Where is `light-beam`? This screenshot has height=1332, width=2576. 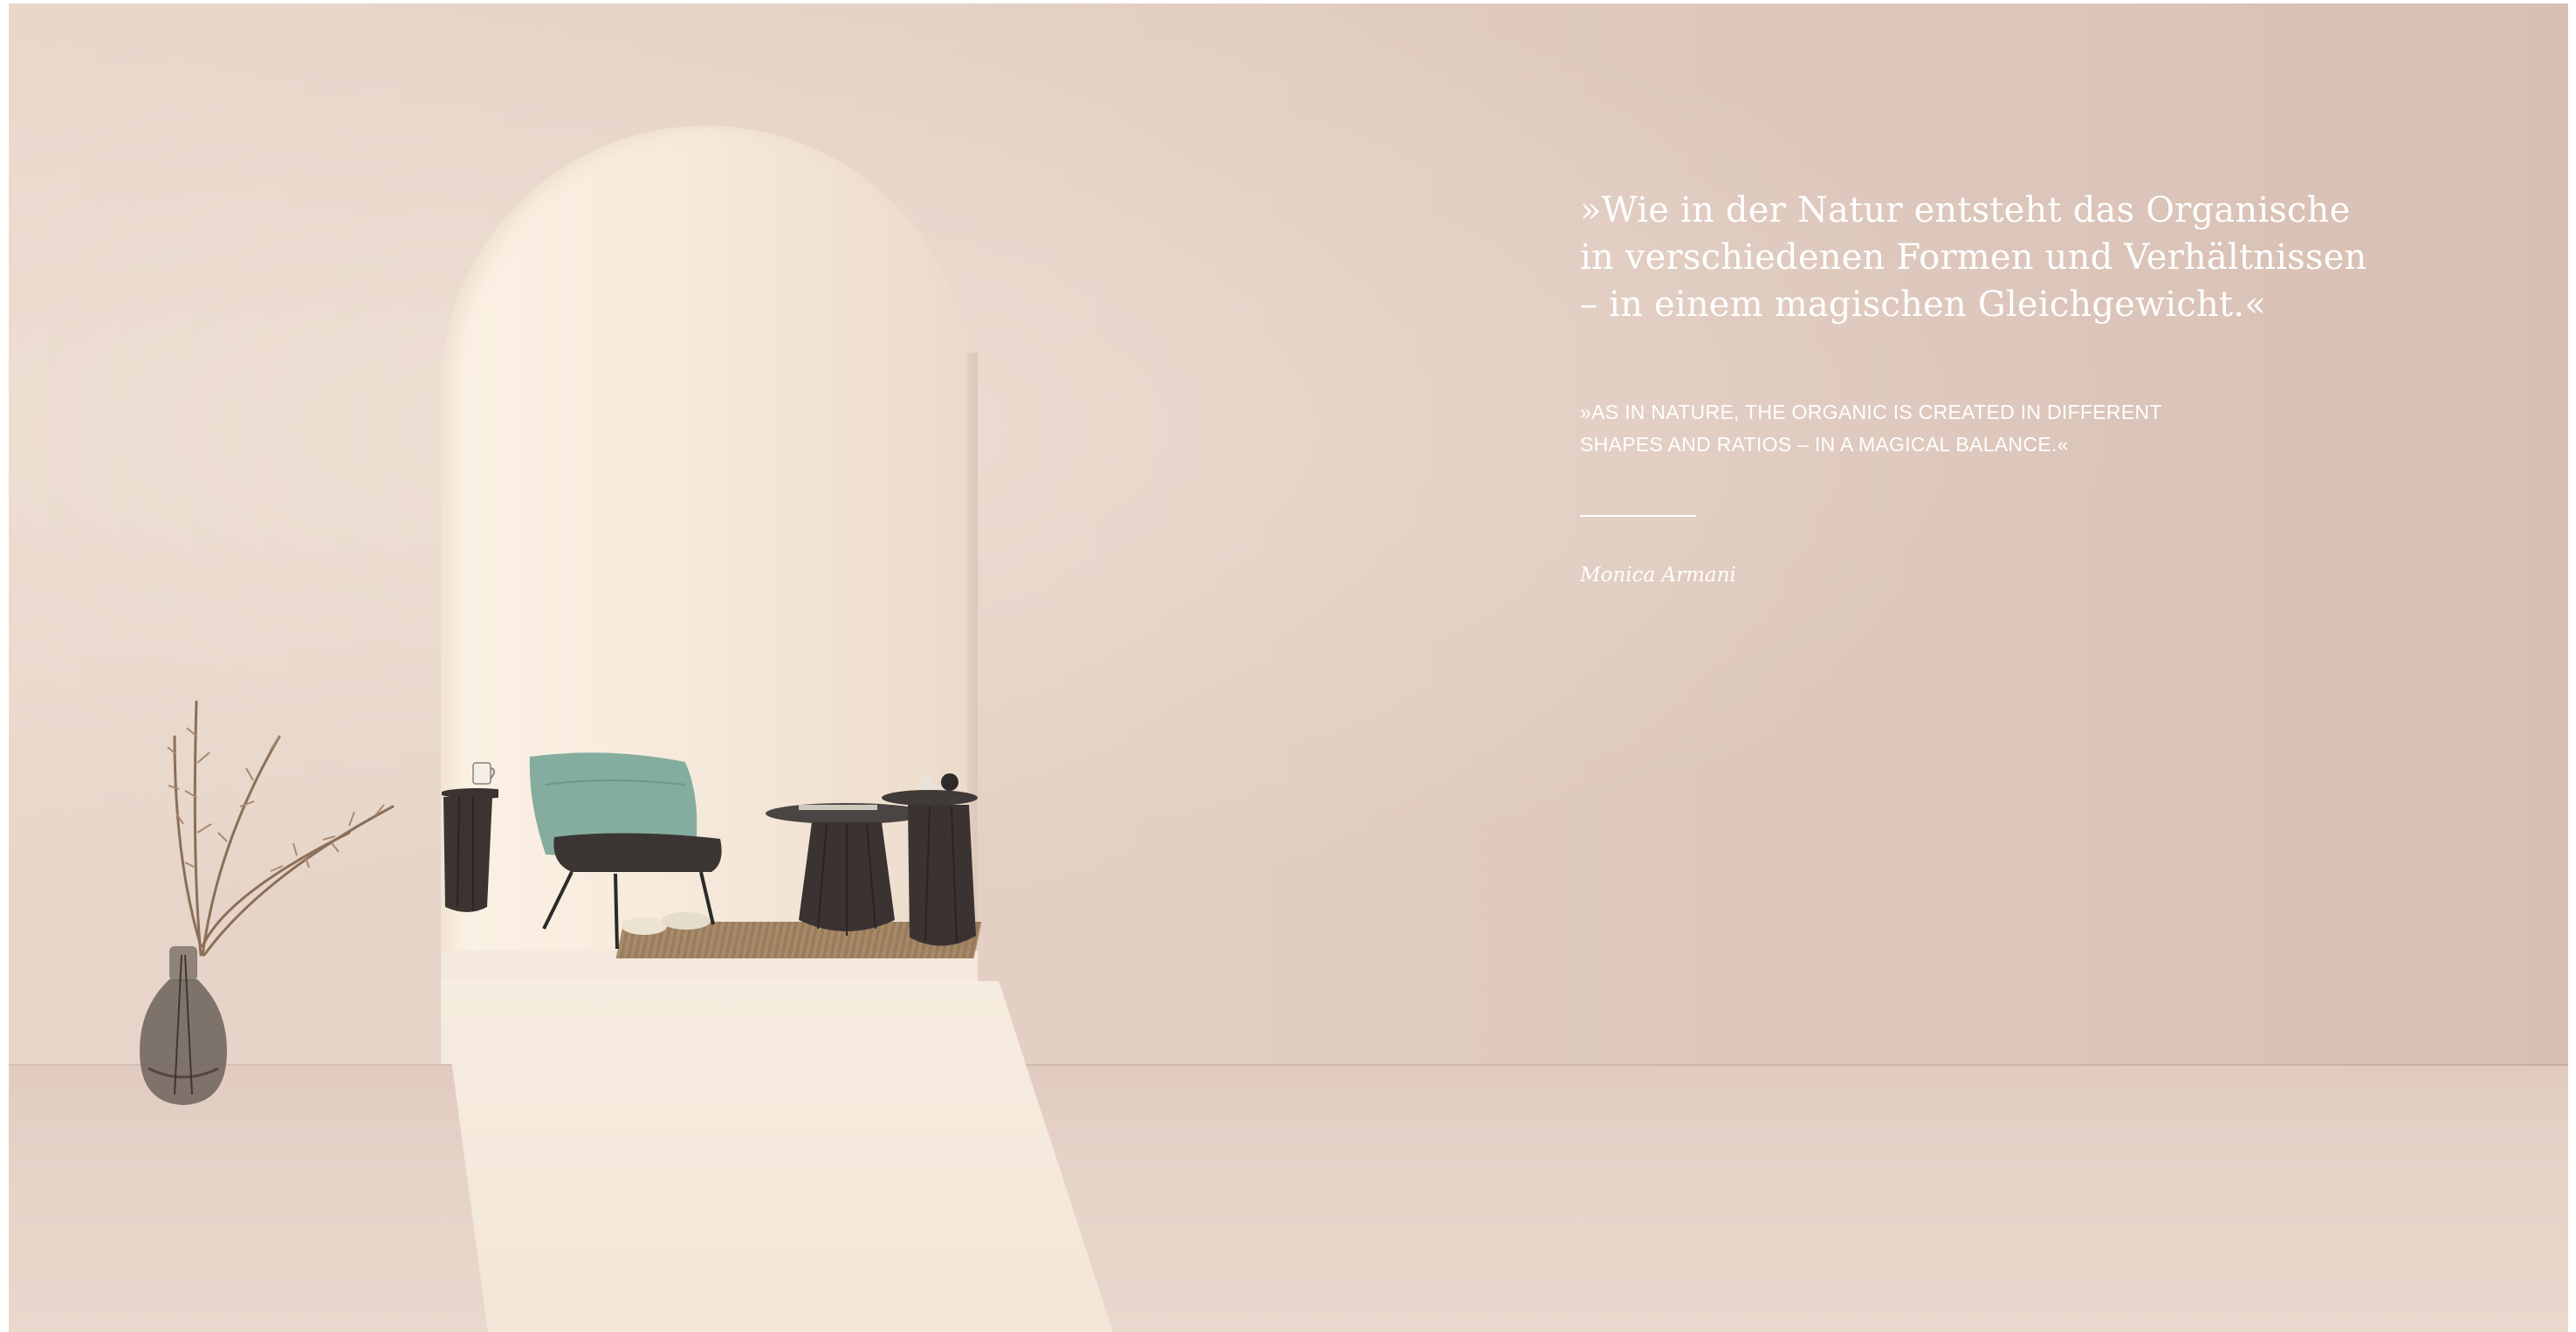
light-beam is located at coordinates (777, 1156).